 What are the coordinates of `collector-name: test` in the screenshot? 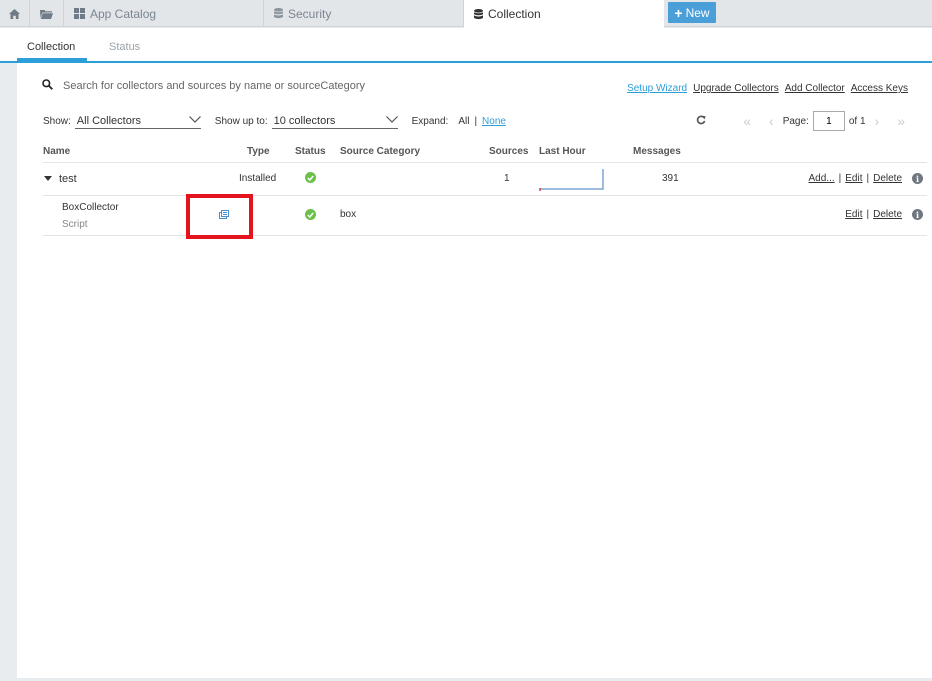 It's located at (68, 179).